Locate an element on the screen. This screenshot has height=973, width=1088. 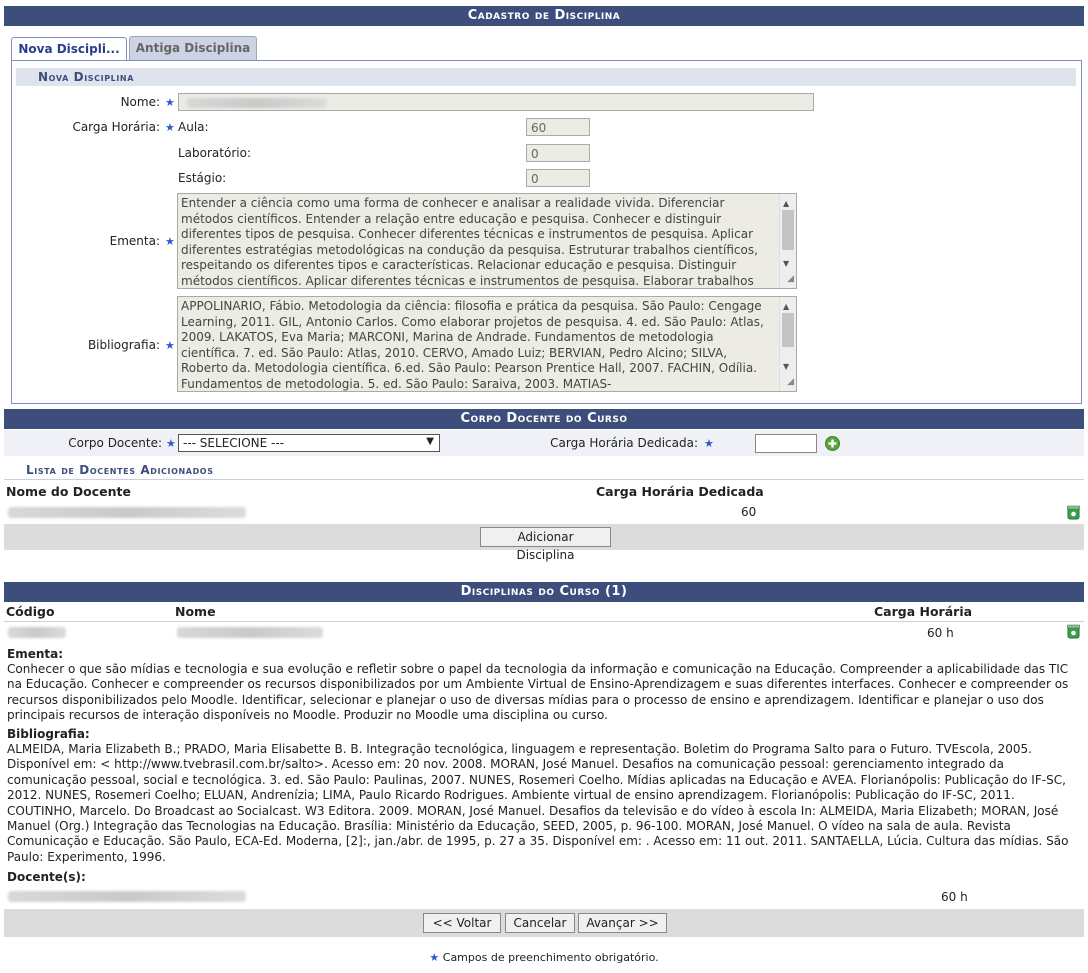
col-carga-horaria: Carga Horária is located at coordinates (923, 611).